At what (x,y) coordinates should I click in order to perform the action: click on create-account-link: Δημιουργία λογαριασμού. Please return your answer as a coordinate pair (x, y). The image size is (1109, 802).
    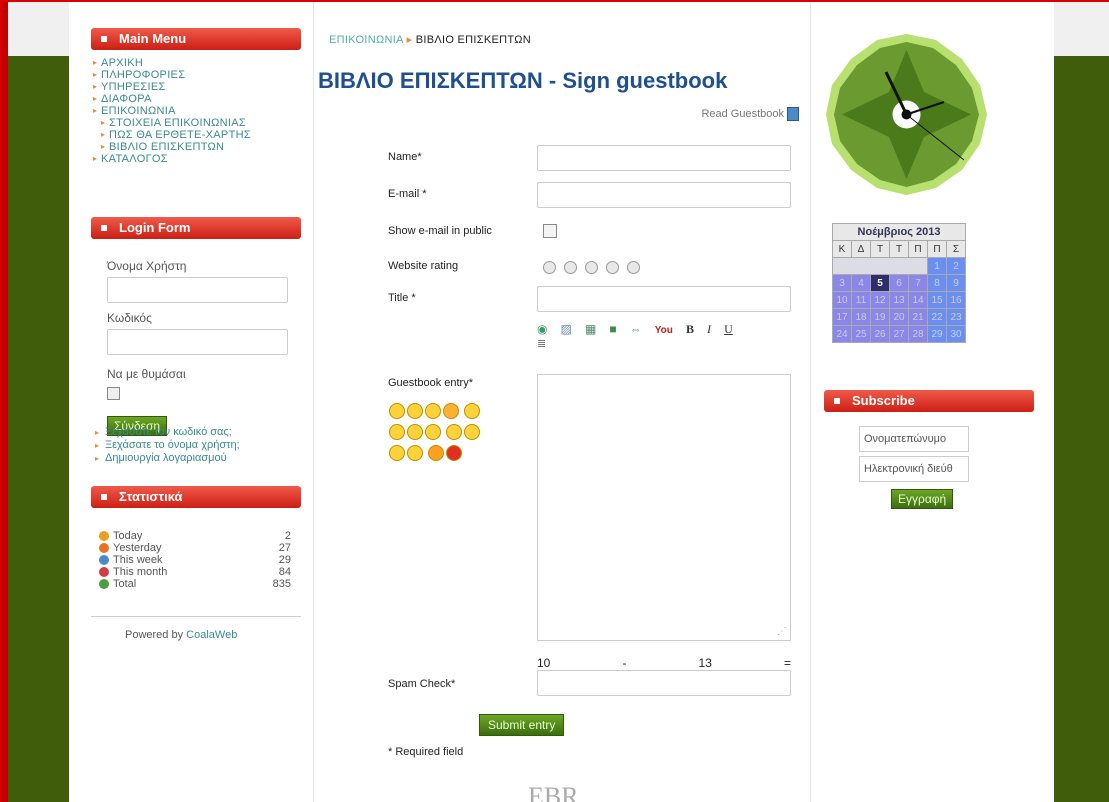
    Looking at the image, I should click on (167, 458).